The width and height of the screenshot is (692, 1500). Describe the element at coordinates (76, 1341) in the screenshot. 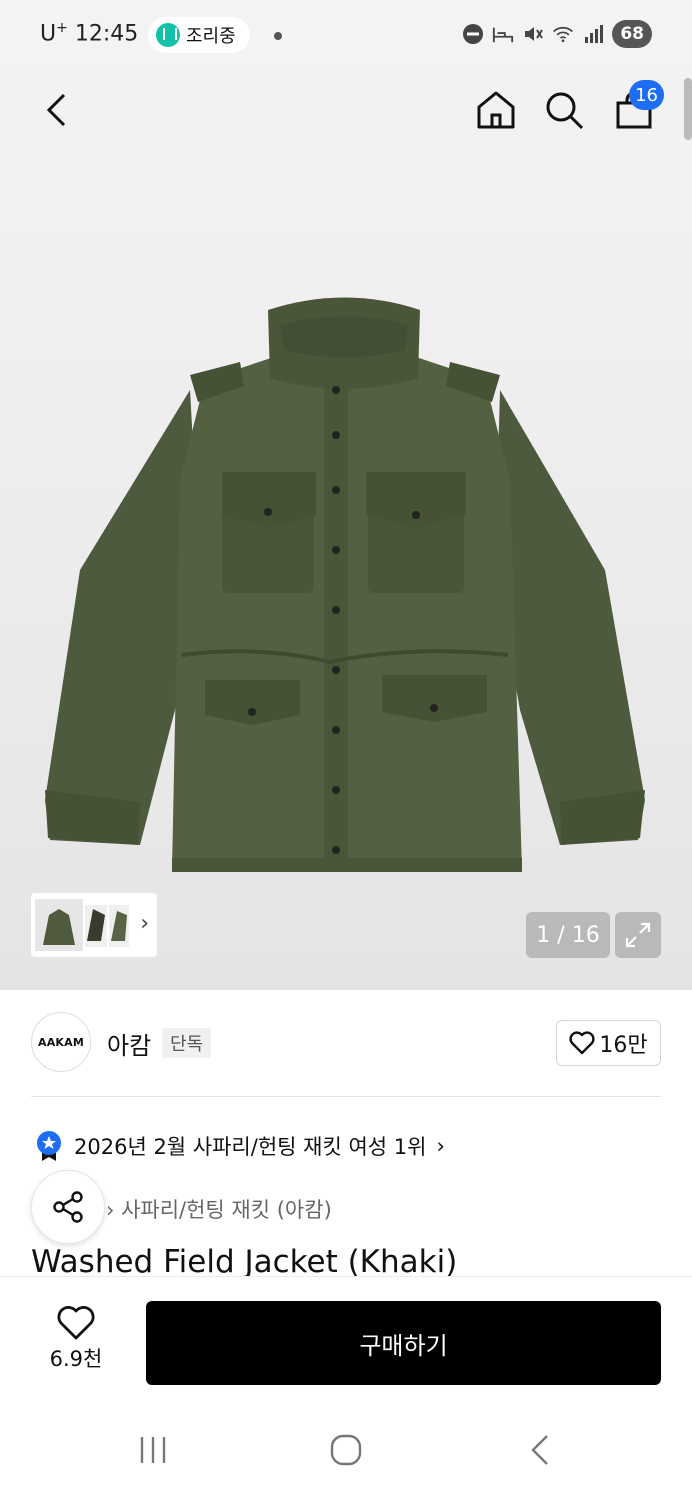

I see `wishlist-button: 6.9천` at that location.